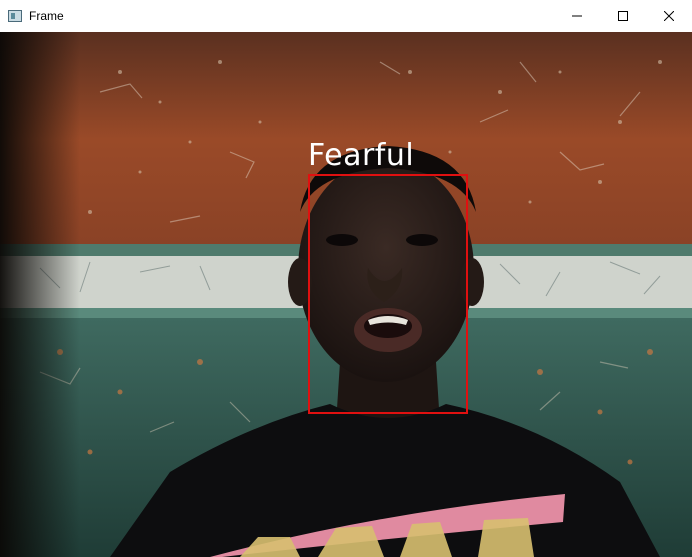  I want to click on maximize-button, so click(623, 16).